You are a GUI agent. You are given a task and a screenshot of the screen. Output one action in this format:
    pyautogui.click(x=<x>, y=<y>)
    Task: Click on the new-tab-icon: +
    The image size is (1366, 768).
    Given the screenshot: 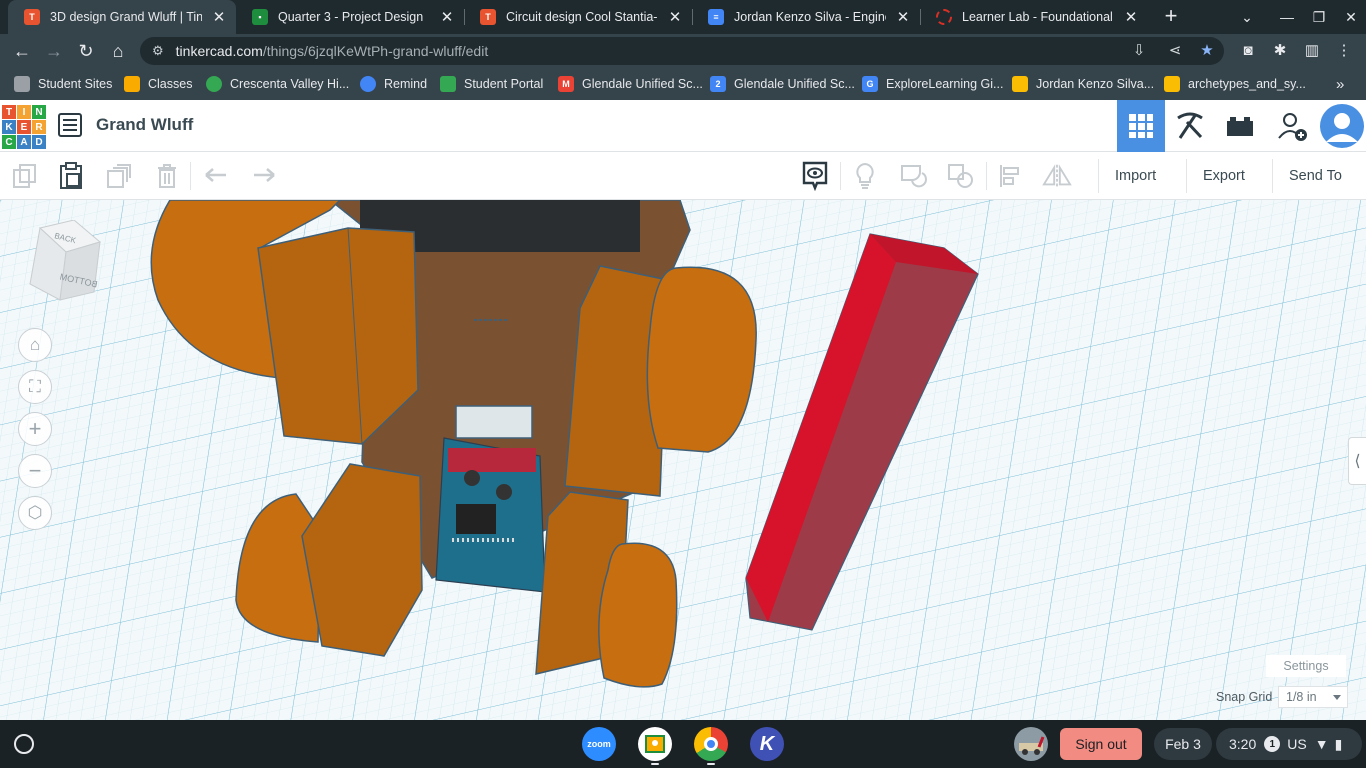 What is the action you would take?
    pyautogui.click(x=1171, y=17)
    